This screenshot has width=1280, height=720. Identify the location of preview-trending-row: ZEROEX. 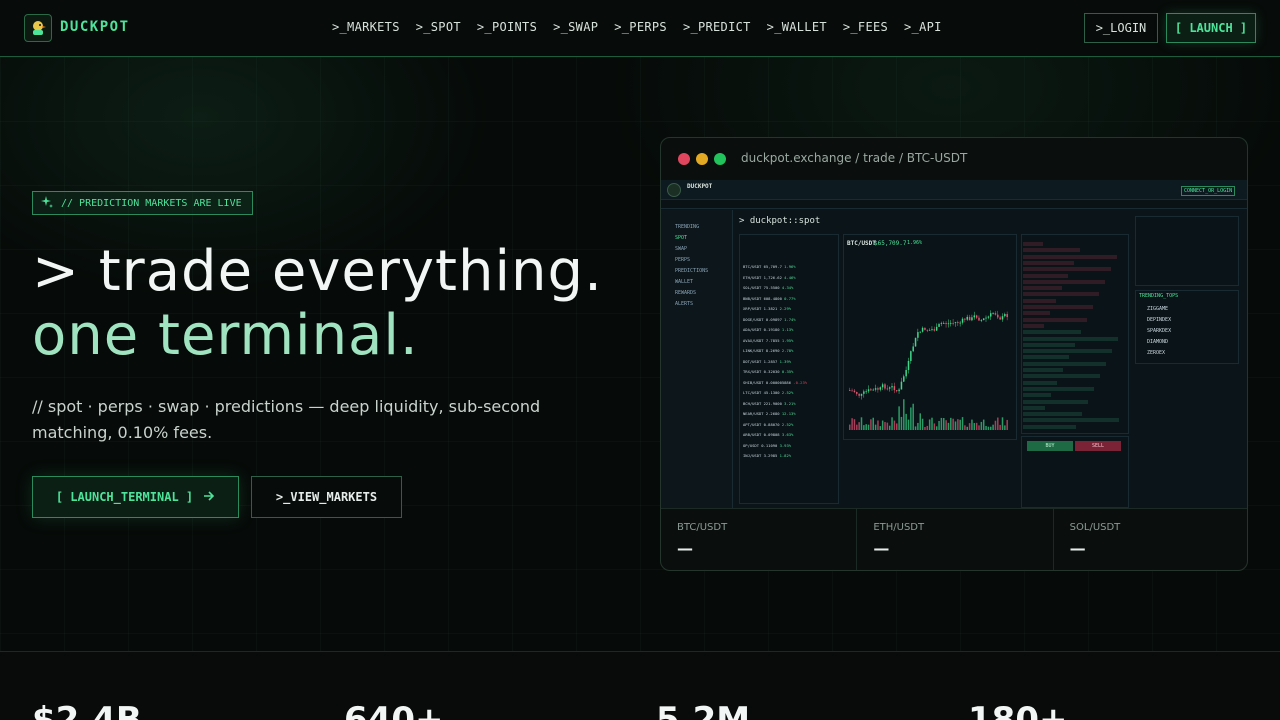
(1156, 353).